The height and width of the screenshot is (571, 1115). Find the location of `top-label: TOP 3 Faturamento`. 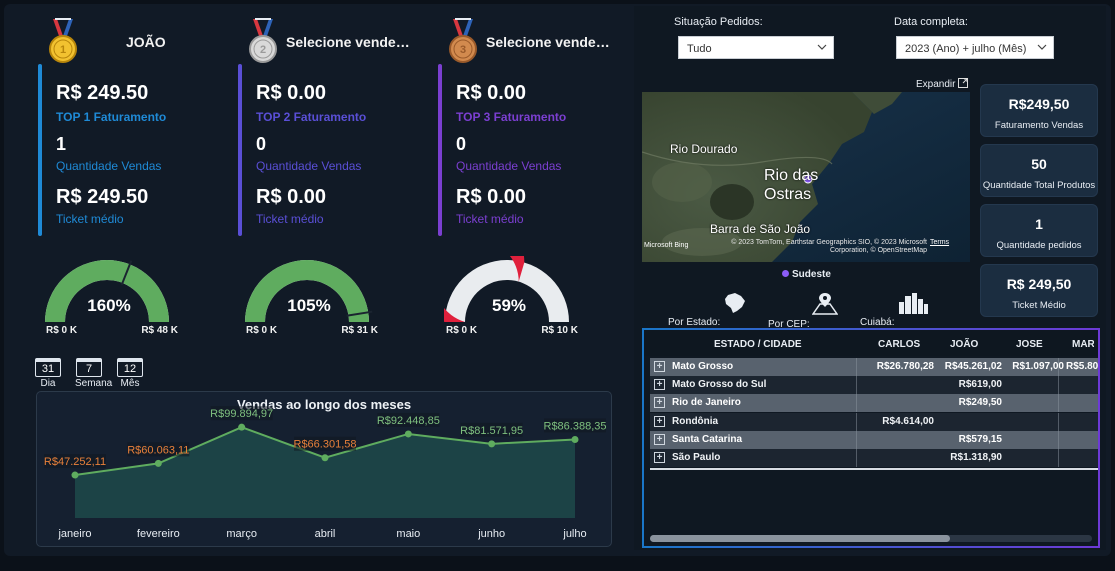

top-label: TOP 3 Faturamento is located at coordinates (511, 117).